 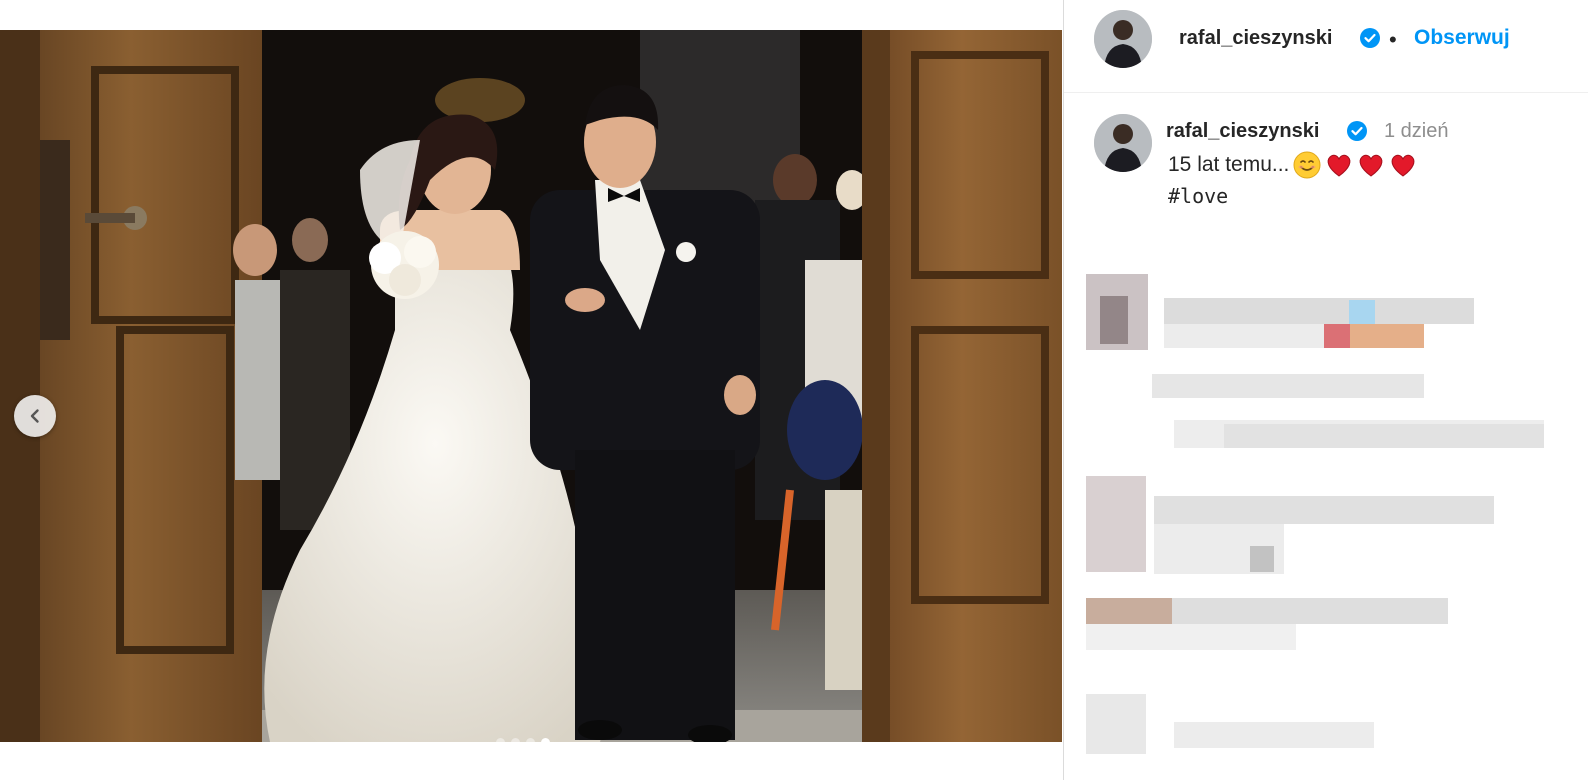 What do you see at coordinates (523, 740) in the screenshot?
I see `carousel-indicator` at bounding box center [523, 740].